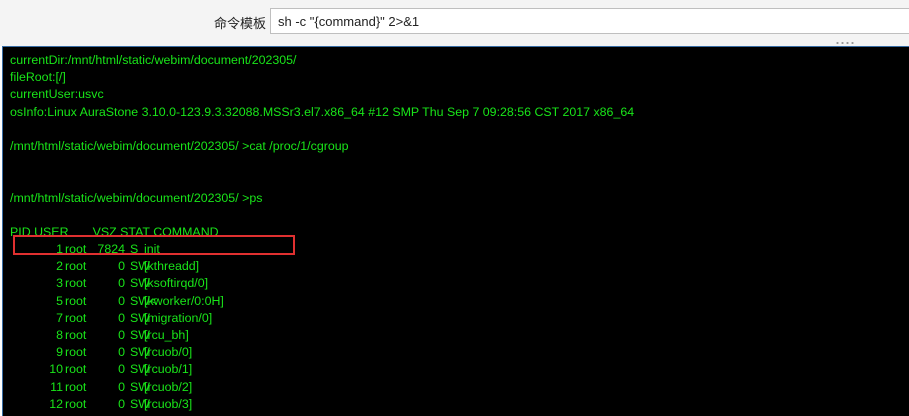  Describe the element at coordinates (845, 43) in the screenshot. I see `splitter-grip-icon` at that location.